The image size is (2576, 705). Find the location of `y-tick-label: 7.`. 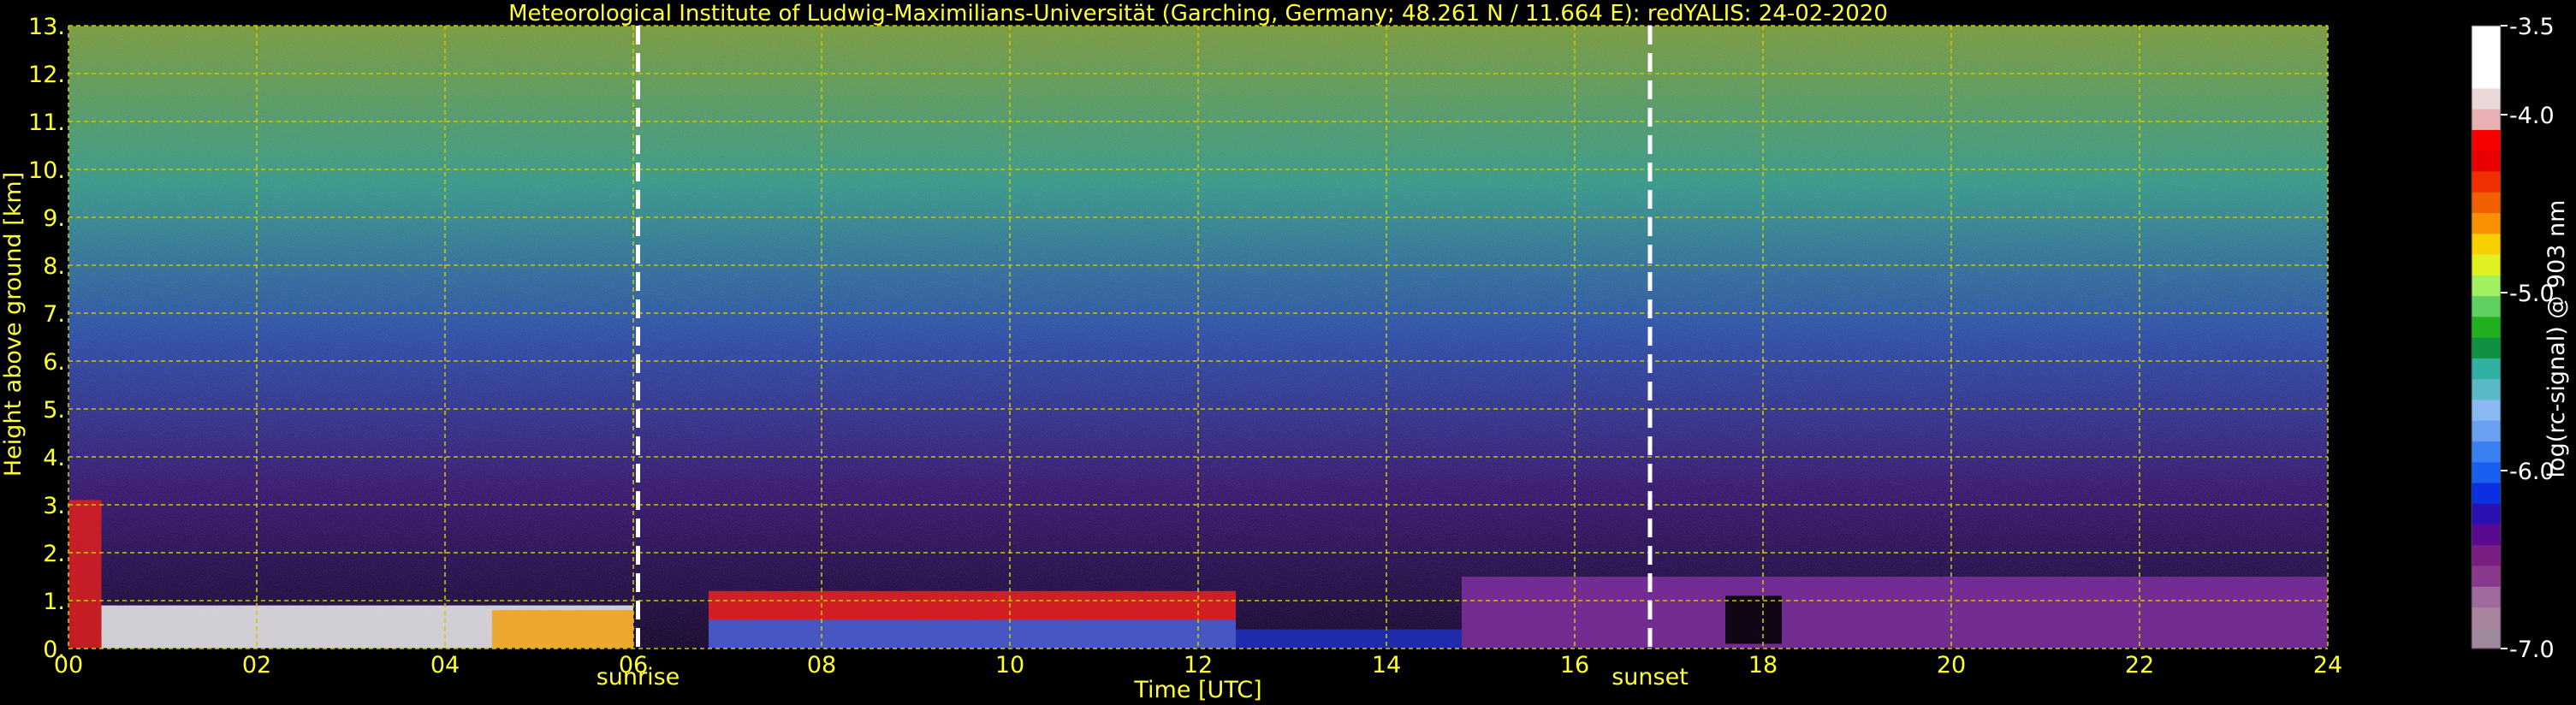

y-tick-label: 7. is located at coordinates (54, 314).